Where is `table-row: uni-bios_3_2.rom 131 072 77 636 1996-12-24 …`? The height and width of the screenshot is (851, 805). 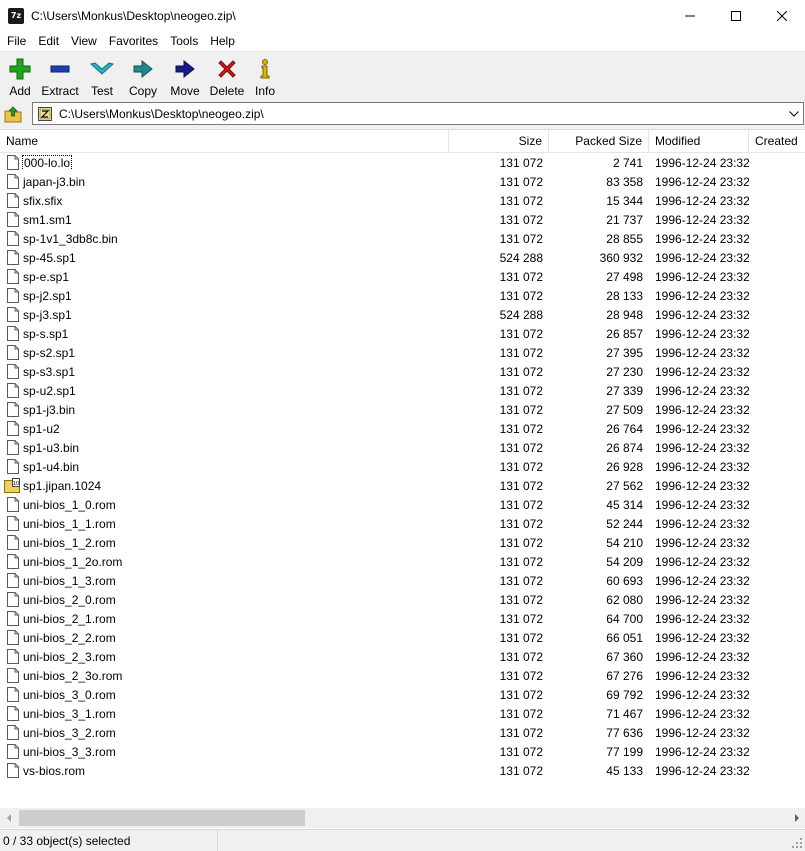 table-row: uni-bios_3_2.rom 131 072 77 636 1996-12-24 … is located at coordinates (402, 732).